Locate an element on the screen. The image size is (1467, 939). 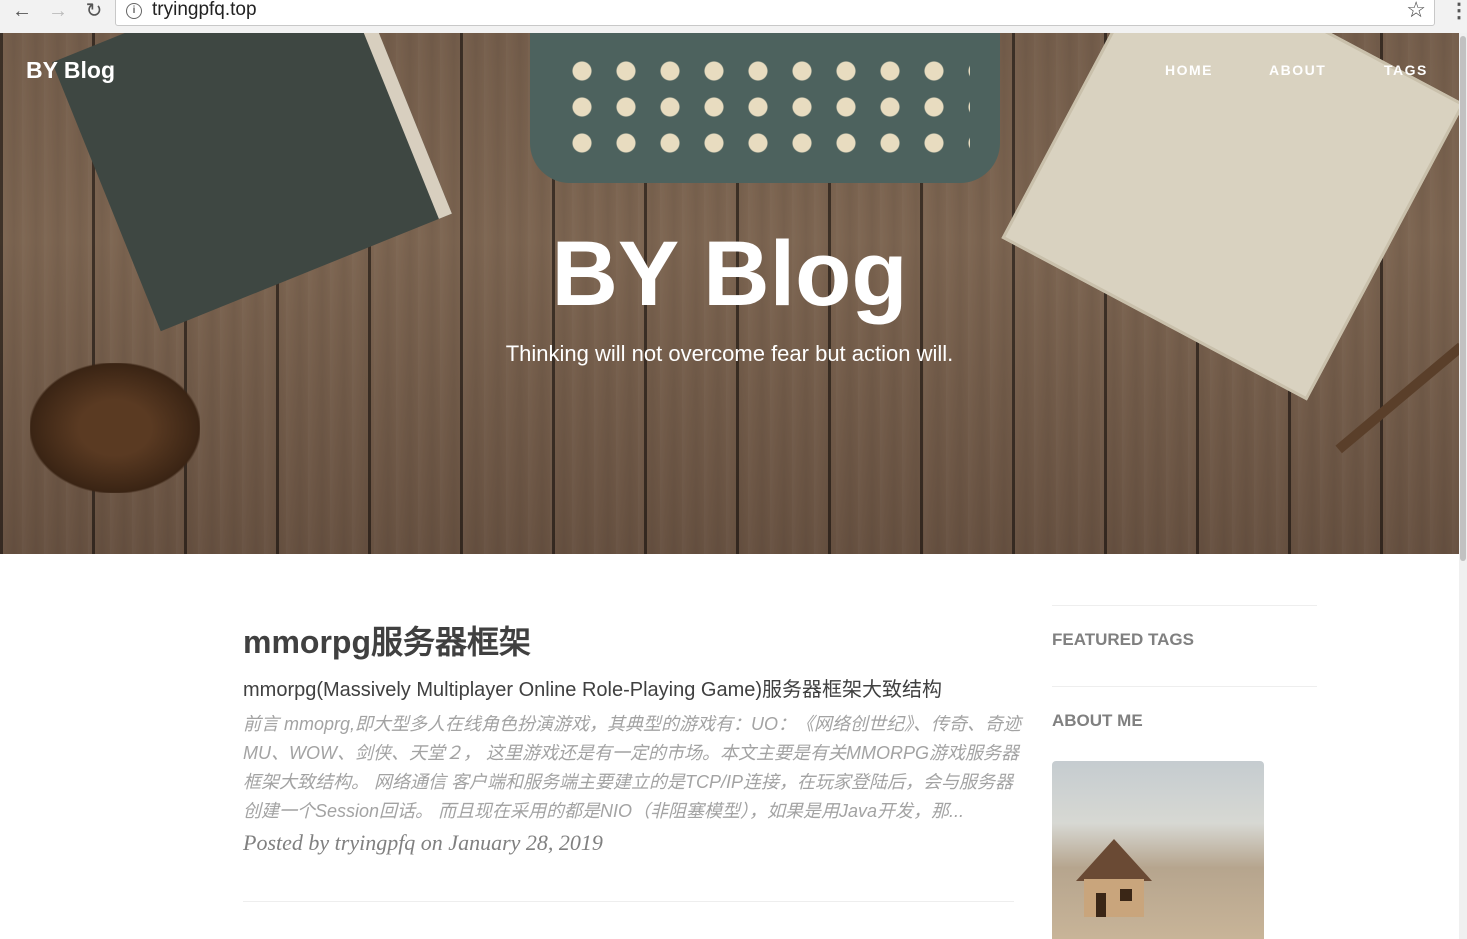
post-title-link: mmorpg服务器框架 is located at coordinates (387, 640).